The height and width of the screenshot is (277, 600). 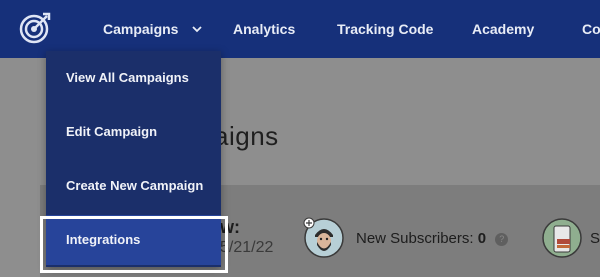 I want to click on new-subscribers-stat: New Subscribers: 0 ?, so click(x=432, y=238).